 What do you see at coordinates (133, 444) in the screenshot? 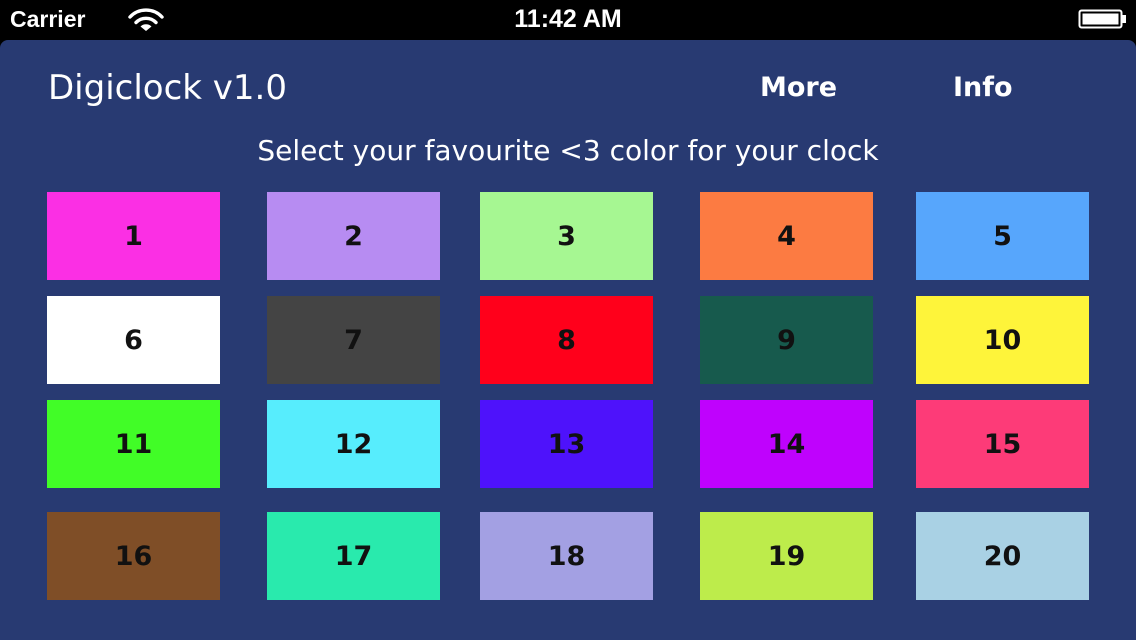
I see `color-swatch-11: 11` at bounding box center [133, 444].